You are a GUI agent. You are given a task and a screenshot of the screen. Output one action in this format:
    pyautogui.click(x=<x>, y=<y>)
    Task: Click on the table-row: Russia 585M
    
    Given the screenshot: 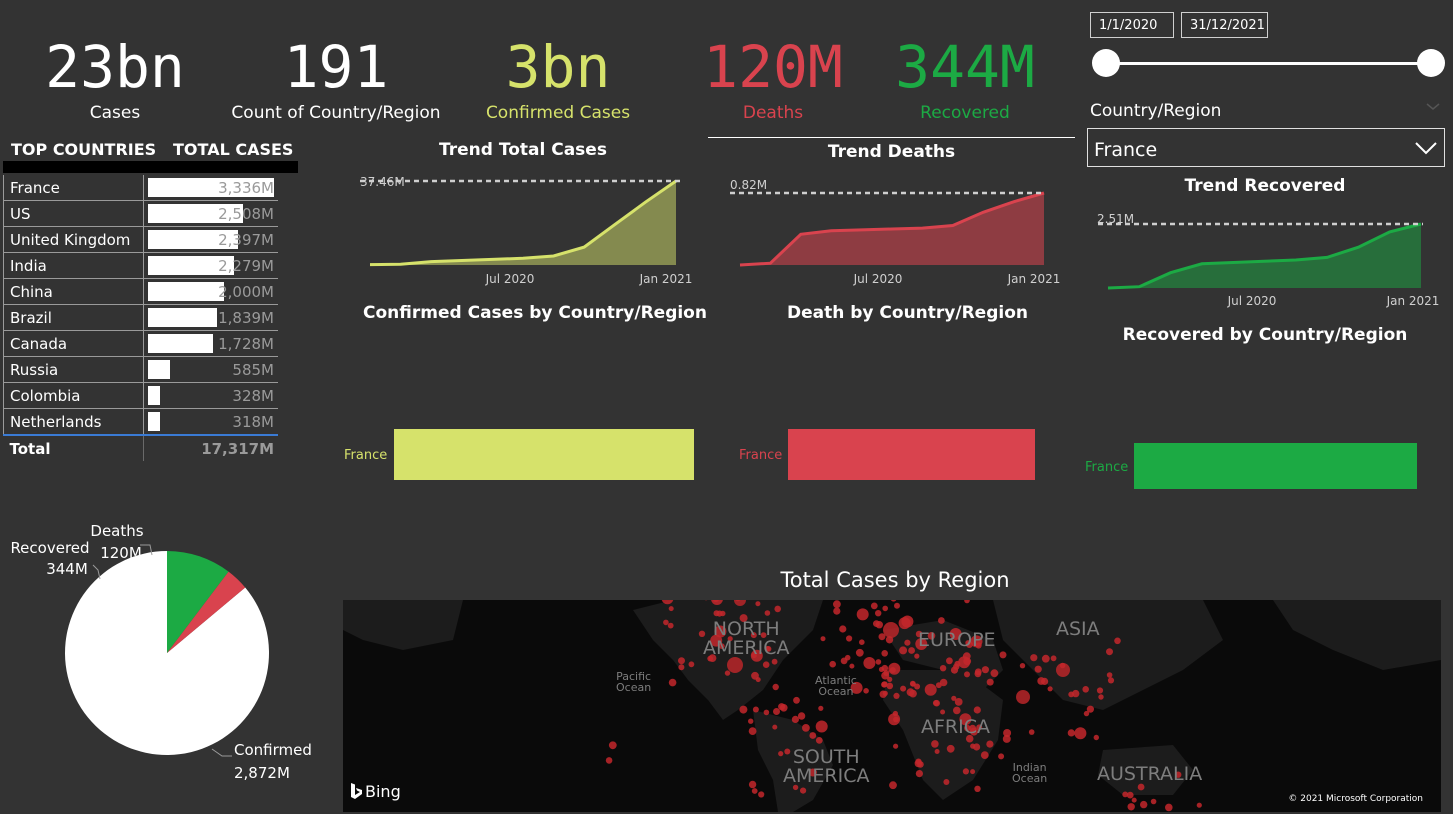 What is the action you would take?
    pyautogui.click(x=140, y=369)
    